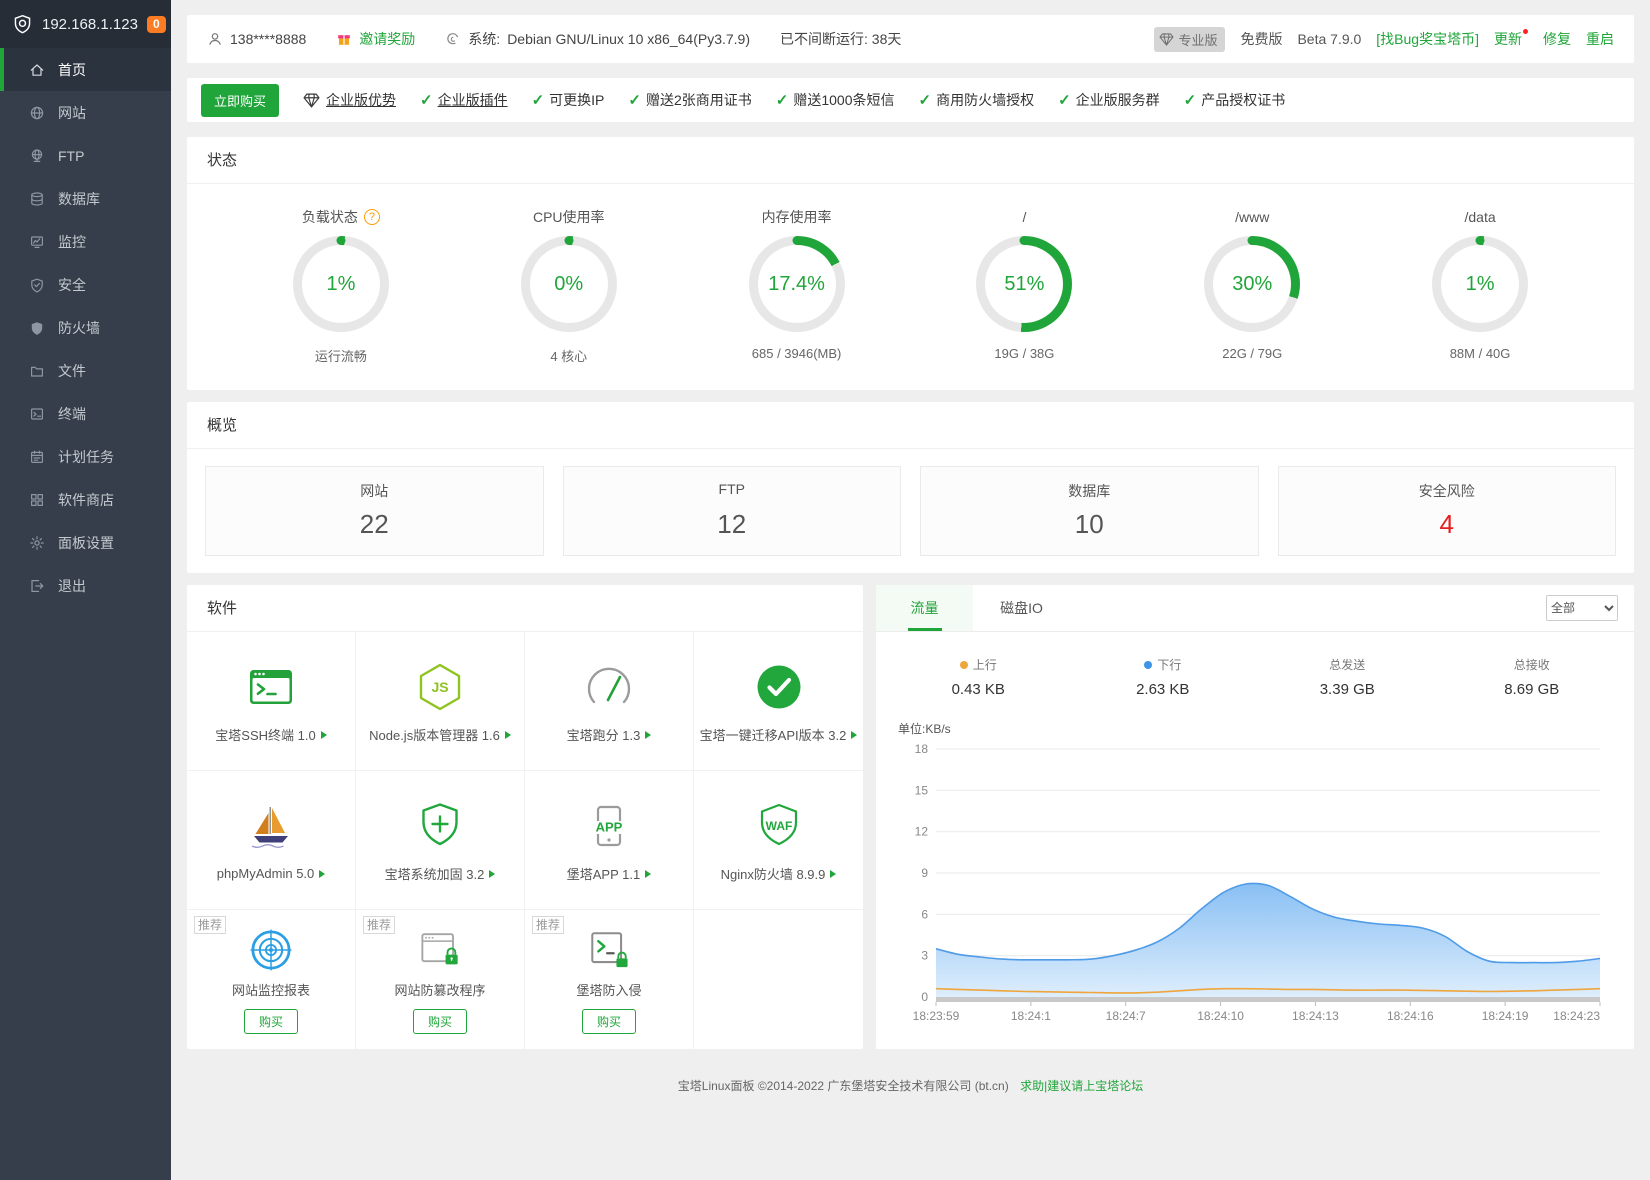  Describe the element at coordinates (440, 873) in the screenshot. I see `software-label: 宝塔系统加固 3.2` at that location.